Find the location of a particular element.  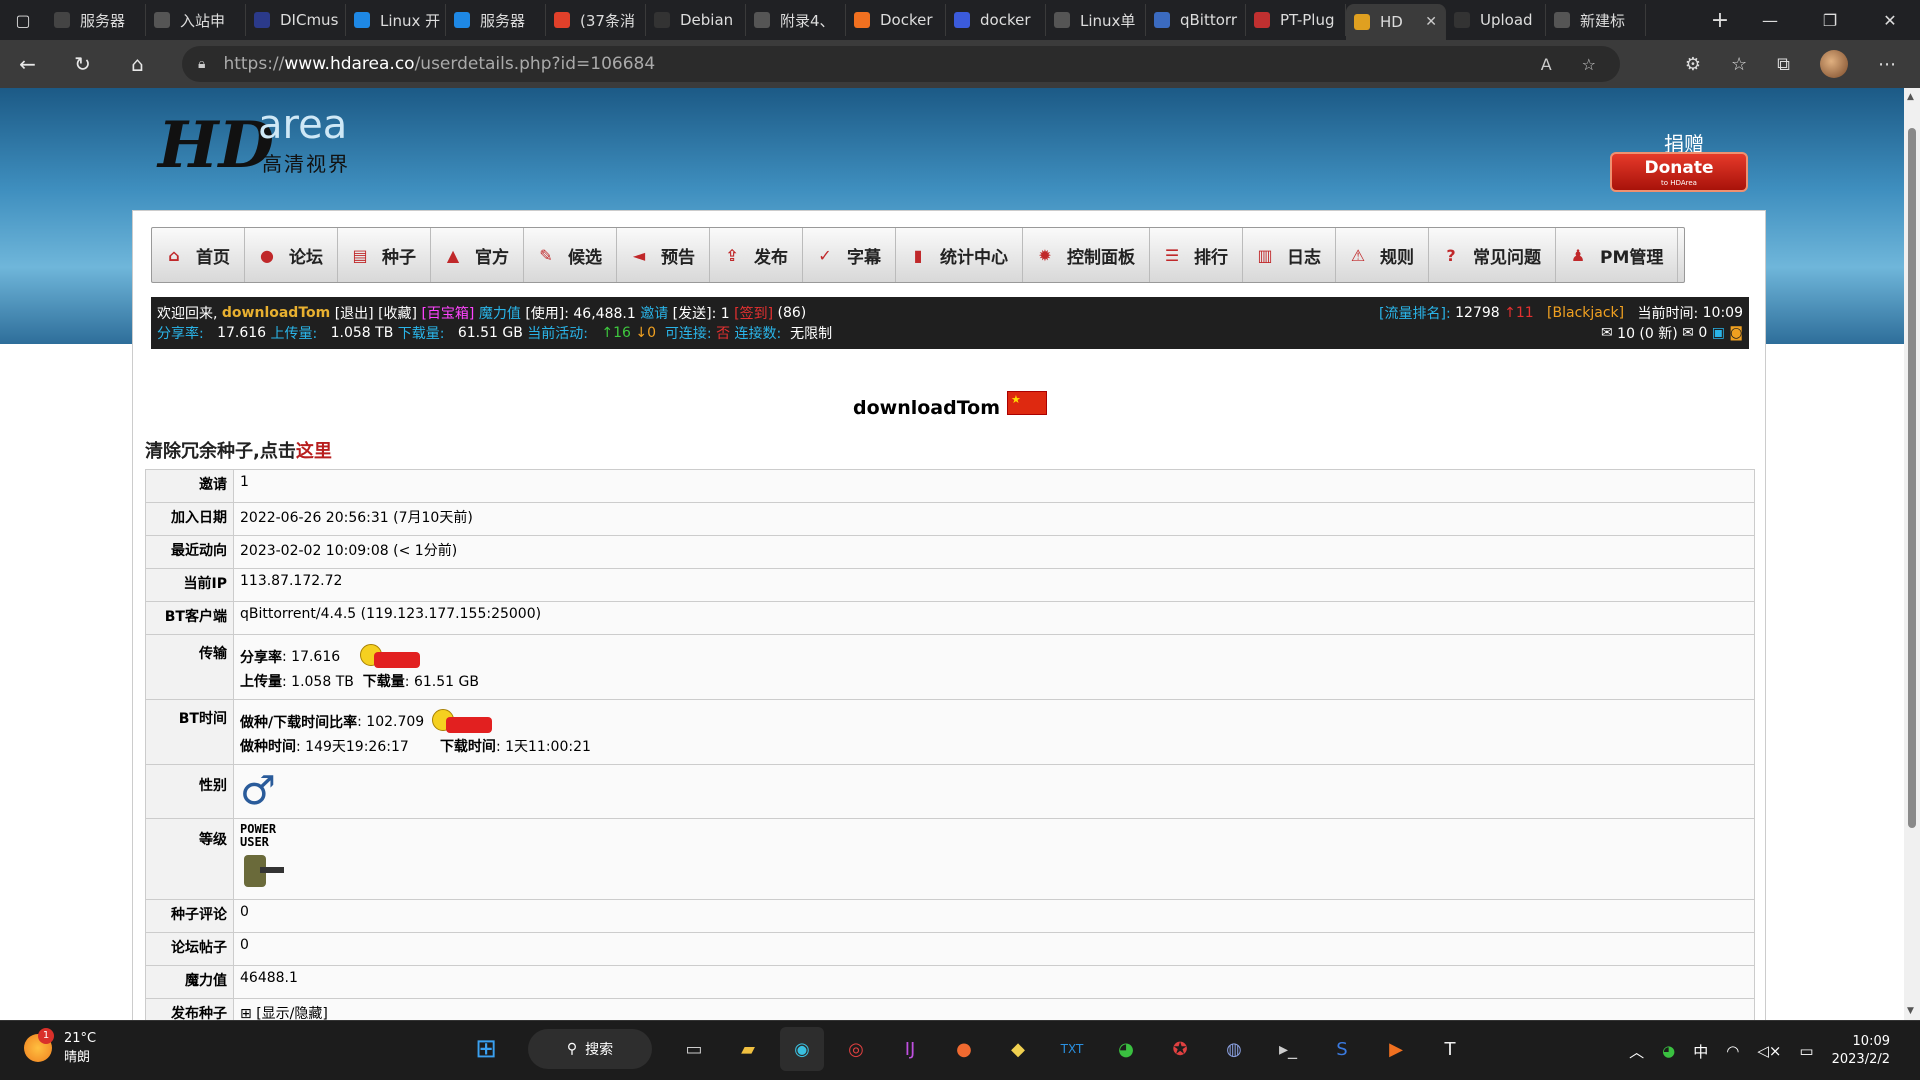

tab-actions-icon: ▢ is located at coordinates (23, 20).